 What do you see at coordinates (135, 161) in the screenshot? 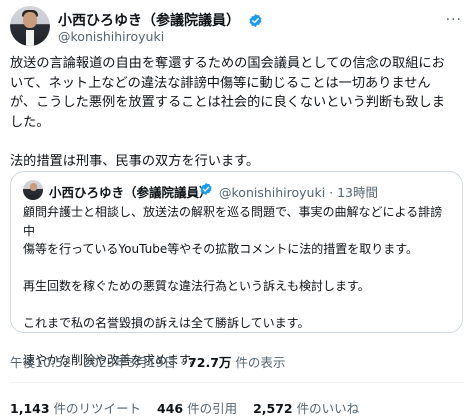
I see `tweet-line: 法的措置は刑事、民事の双方を行います。` at bounding box center [135, 161].